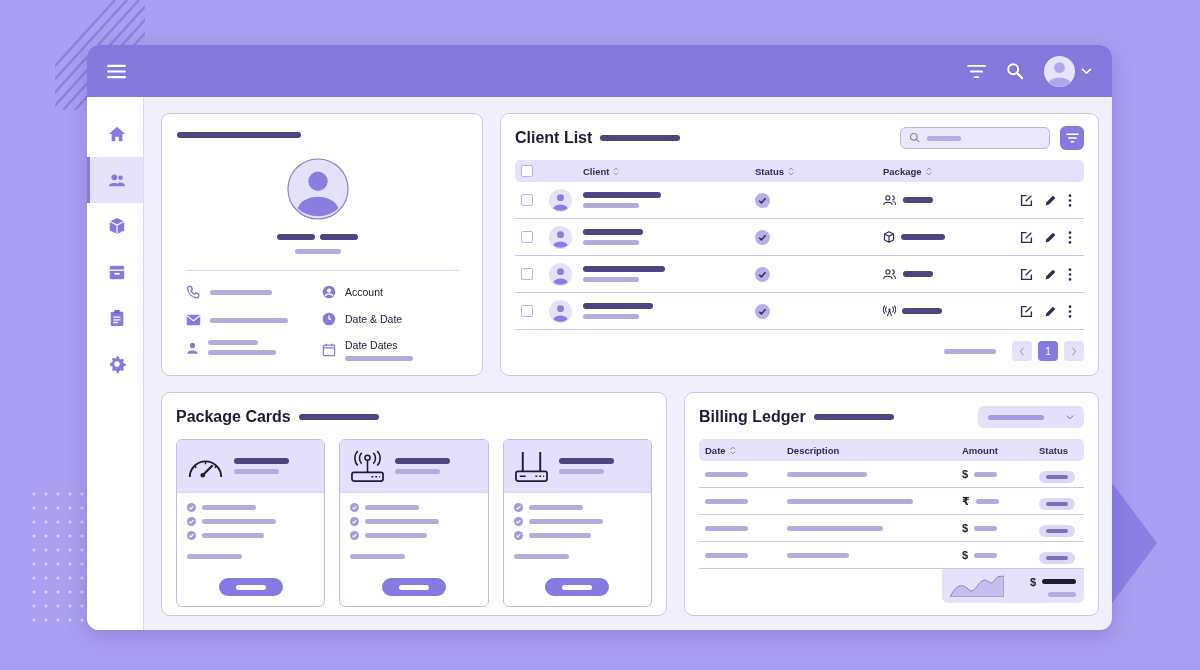 The height and width of the screenshot is (670, 1200). What do you see at coordinates (1074, 351) in the screenshot?
I see `chevron-right-icon` at bounding box center [1074, 351].